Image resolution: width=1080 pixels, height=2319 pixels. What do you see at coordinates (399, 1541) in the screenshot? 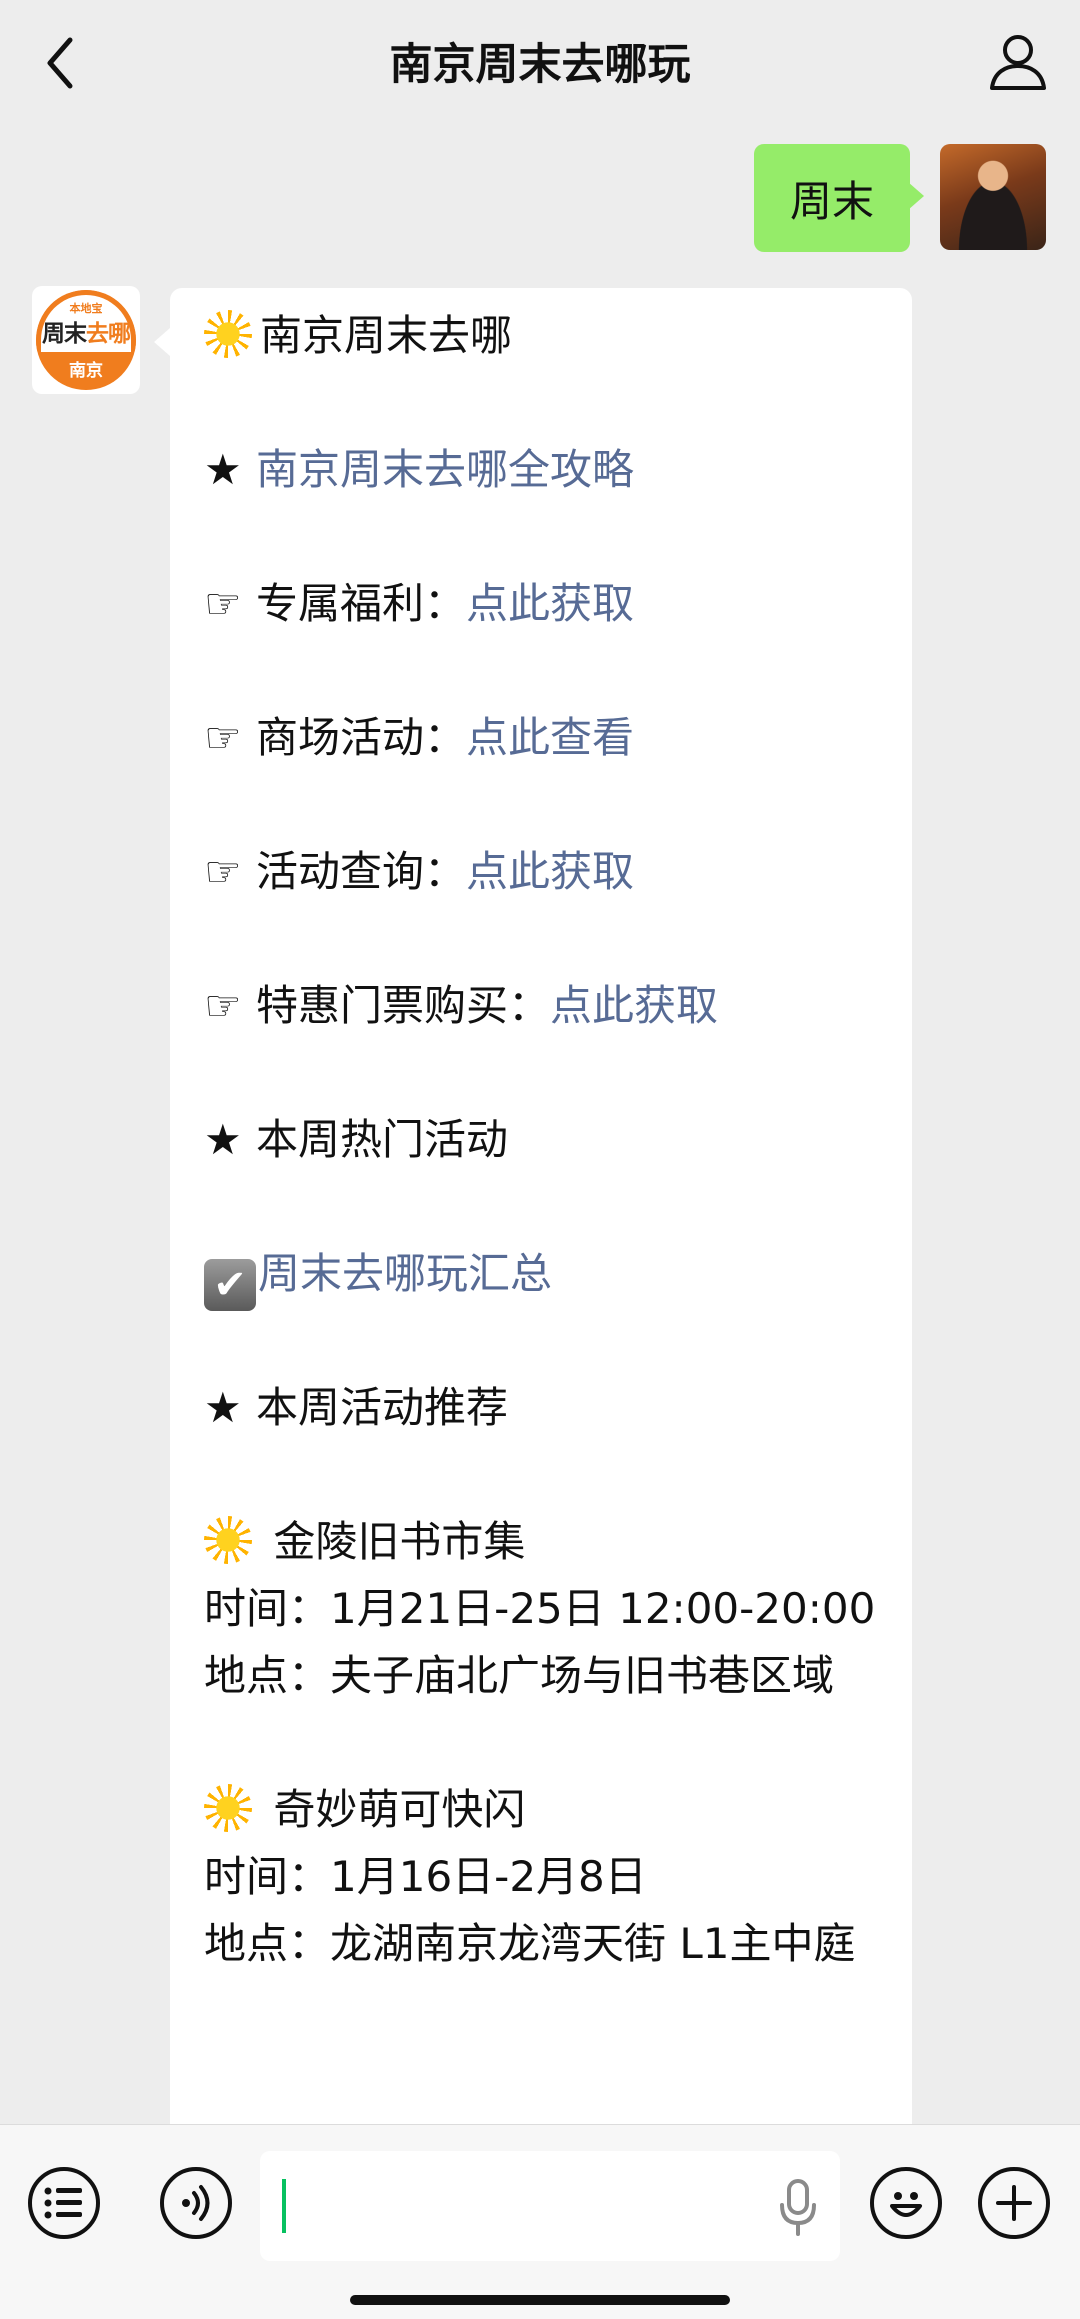
I see `event-name: 金陵旧书市集` at bounding box center [399, 1541].